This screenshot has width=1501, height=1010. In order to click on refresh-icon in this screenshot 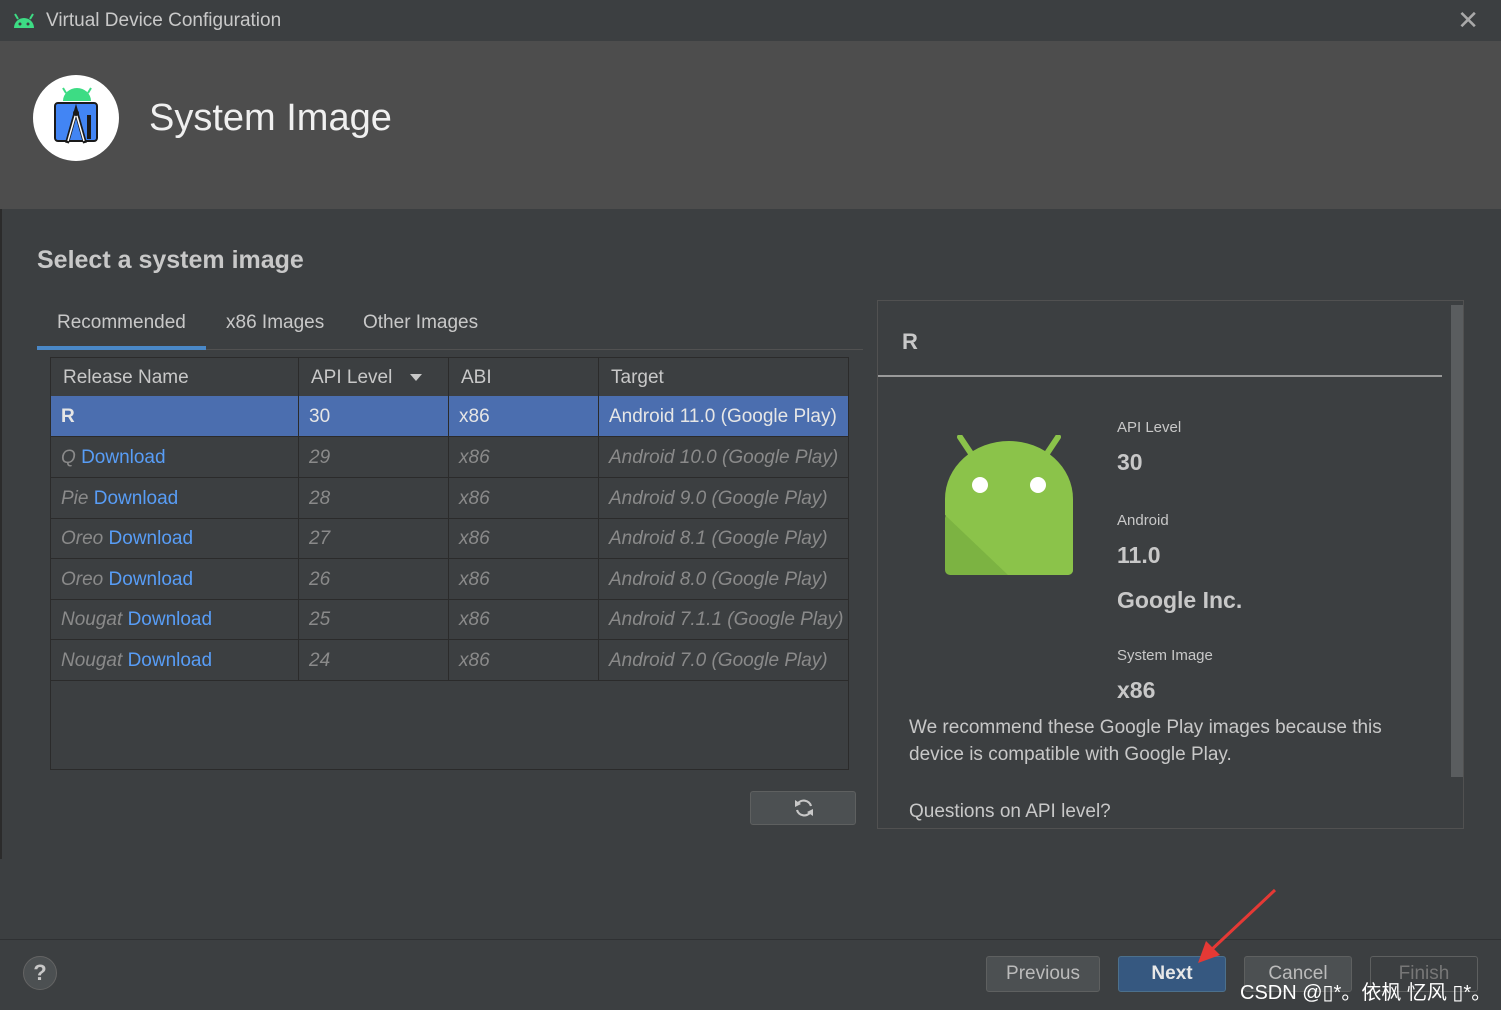, I will do `click(804, 808)`.